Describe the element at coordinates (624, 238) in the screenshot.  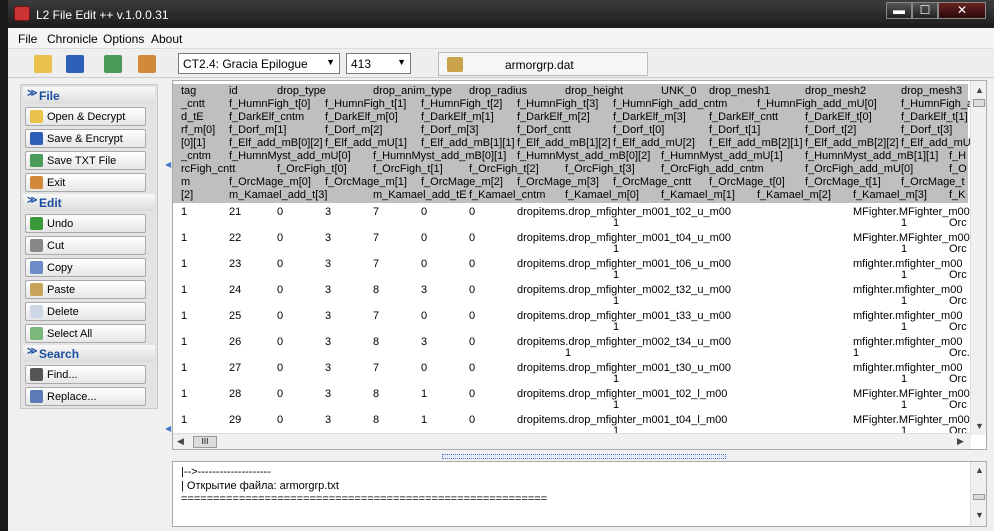
I see `table-cell: dropitems.drop_mfighter_m001_t04_u_m00` at that location.